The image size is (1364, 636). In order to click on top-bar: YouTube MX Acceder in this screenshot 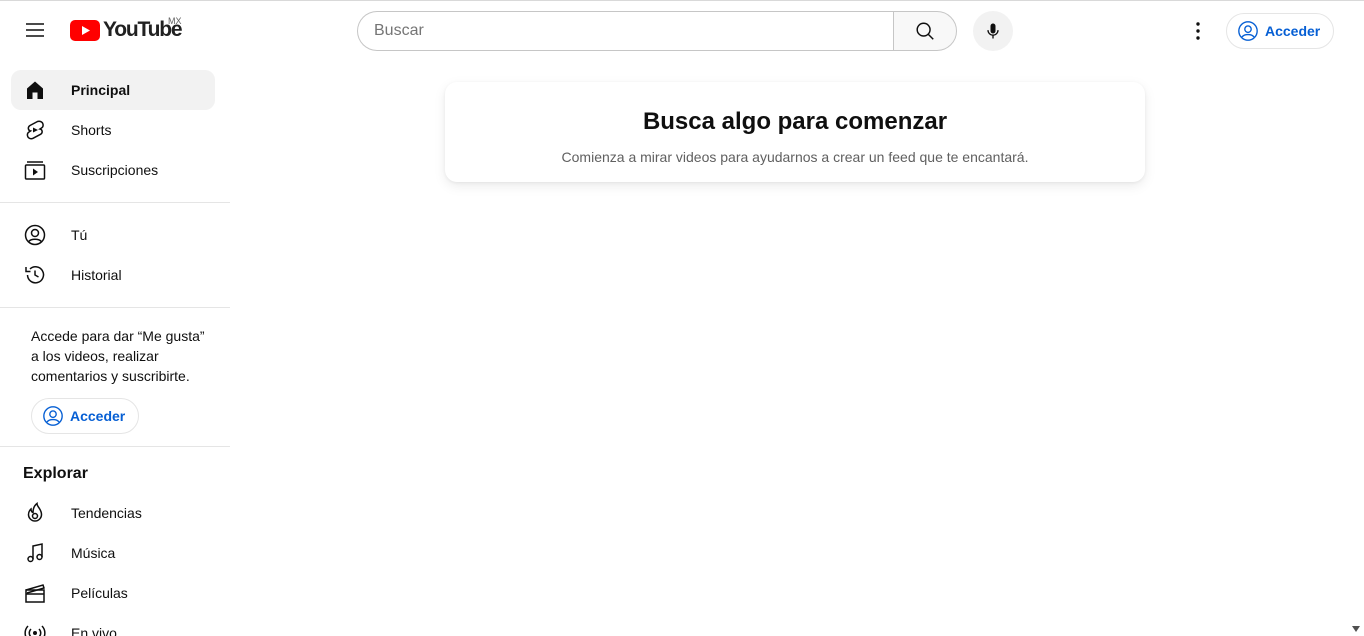, I will do `click(682, 29)`.